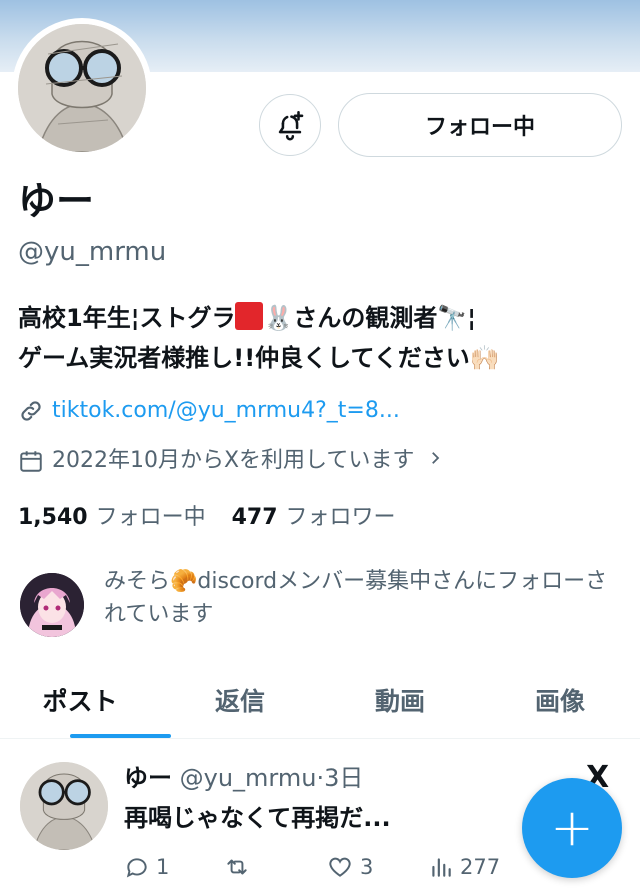 This screenshot has width=640, height=895. What do you see at coordinates (64, 806) in the screenshot?
I see `post-avatar` at bounding box center [64, 806].